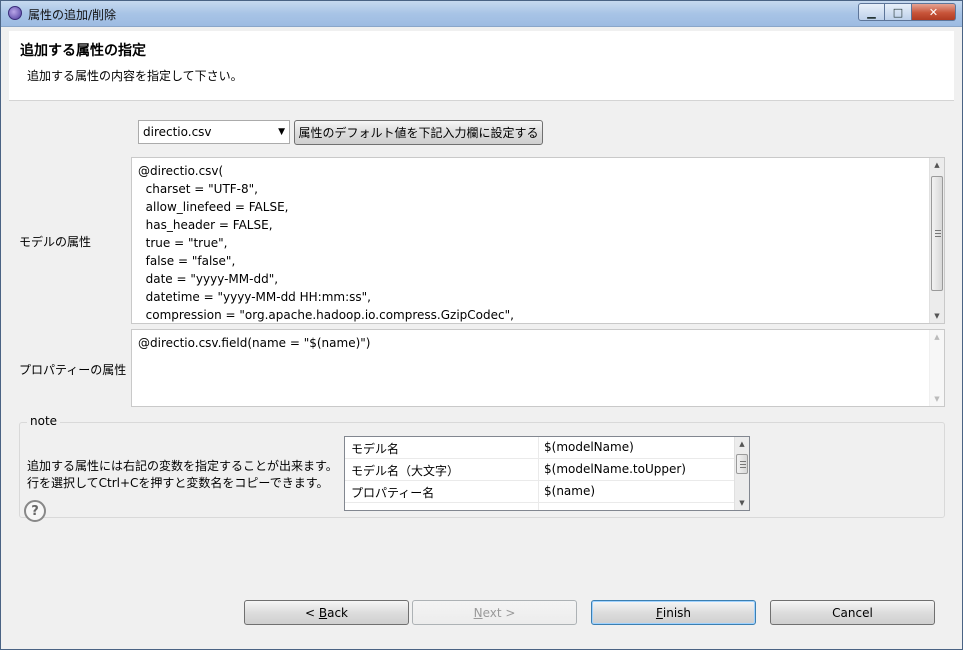 The height and width of the screenshot is (650, 963). Describe the element at coordinates (540, 470) in the screenshot. I see `table-row: モデル名（大文字） $(modelName.toUpper)` at that location.